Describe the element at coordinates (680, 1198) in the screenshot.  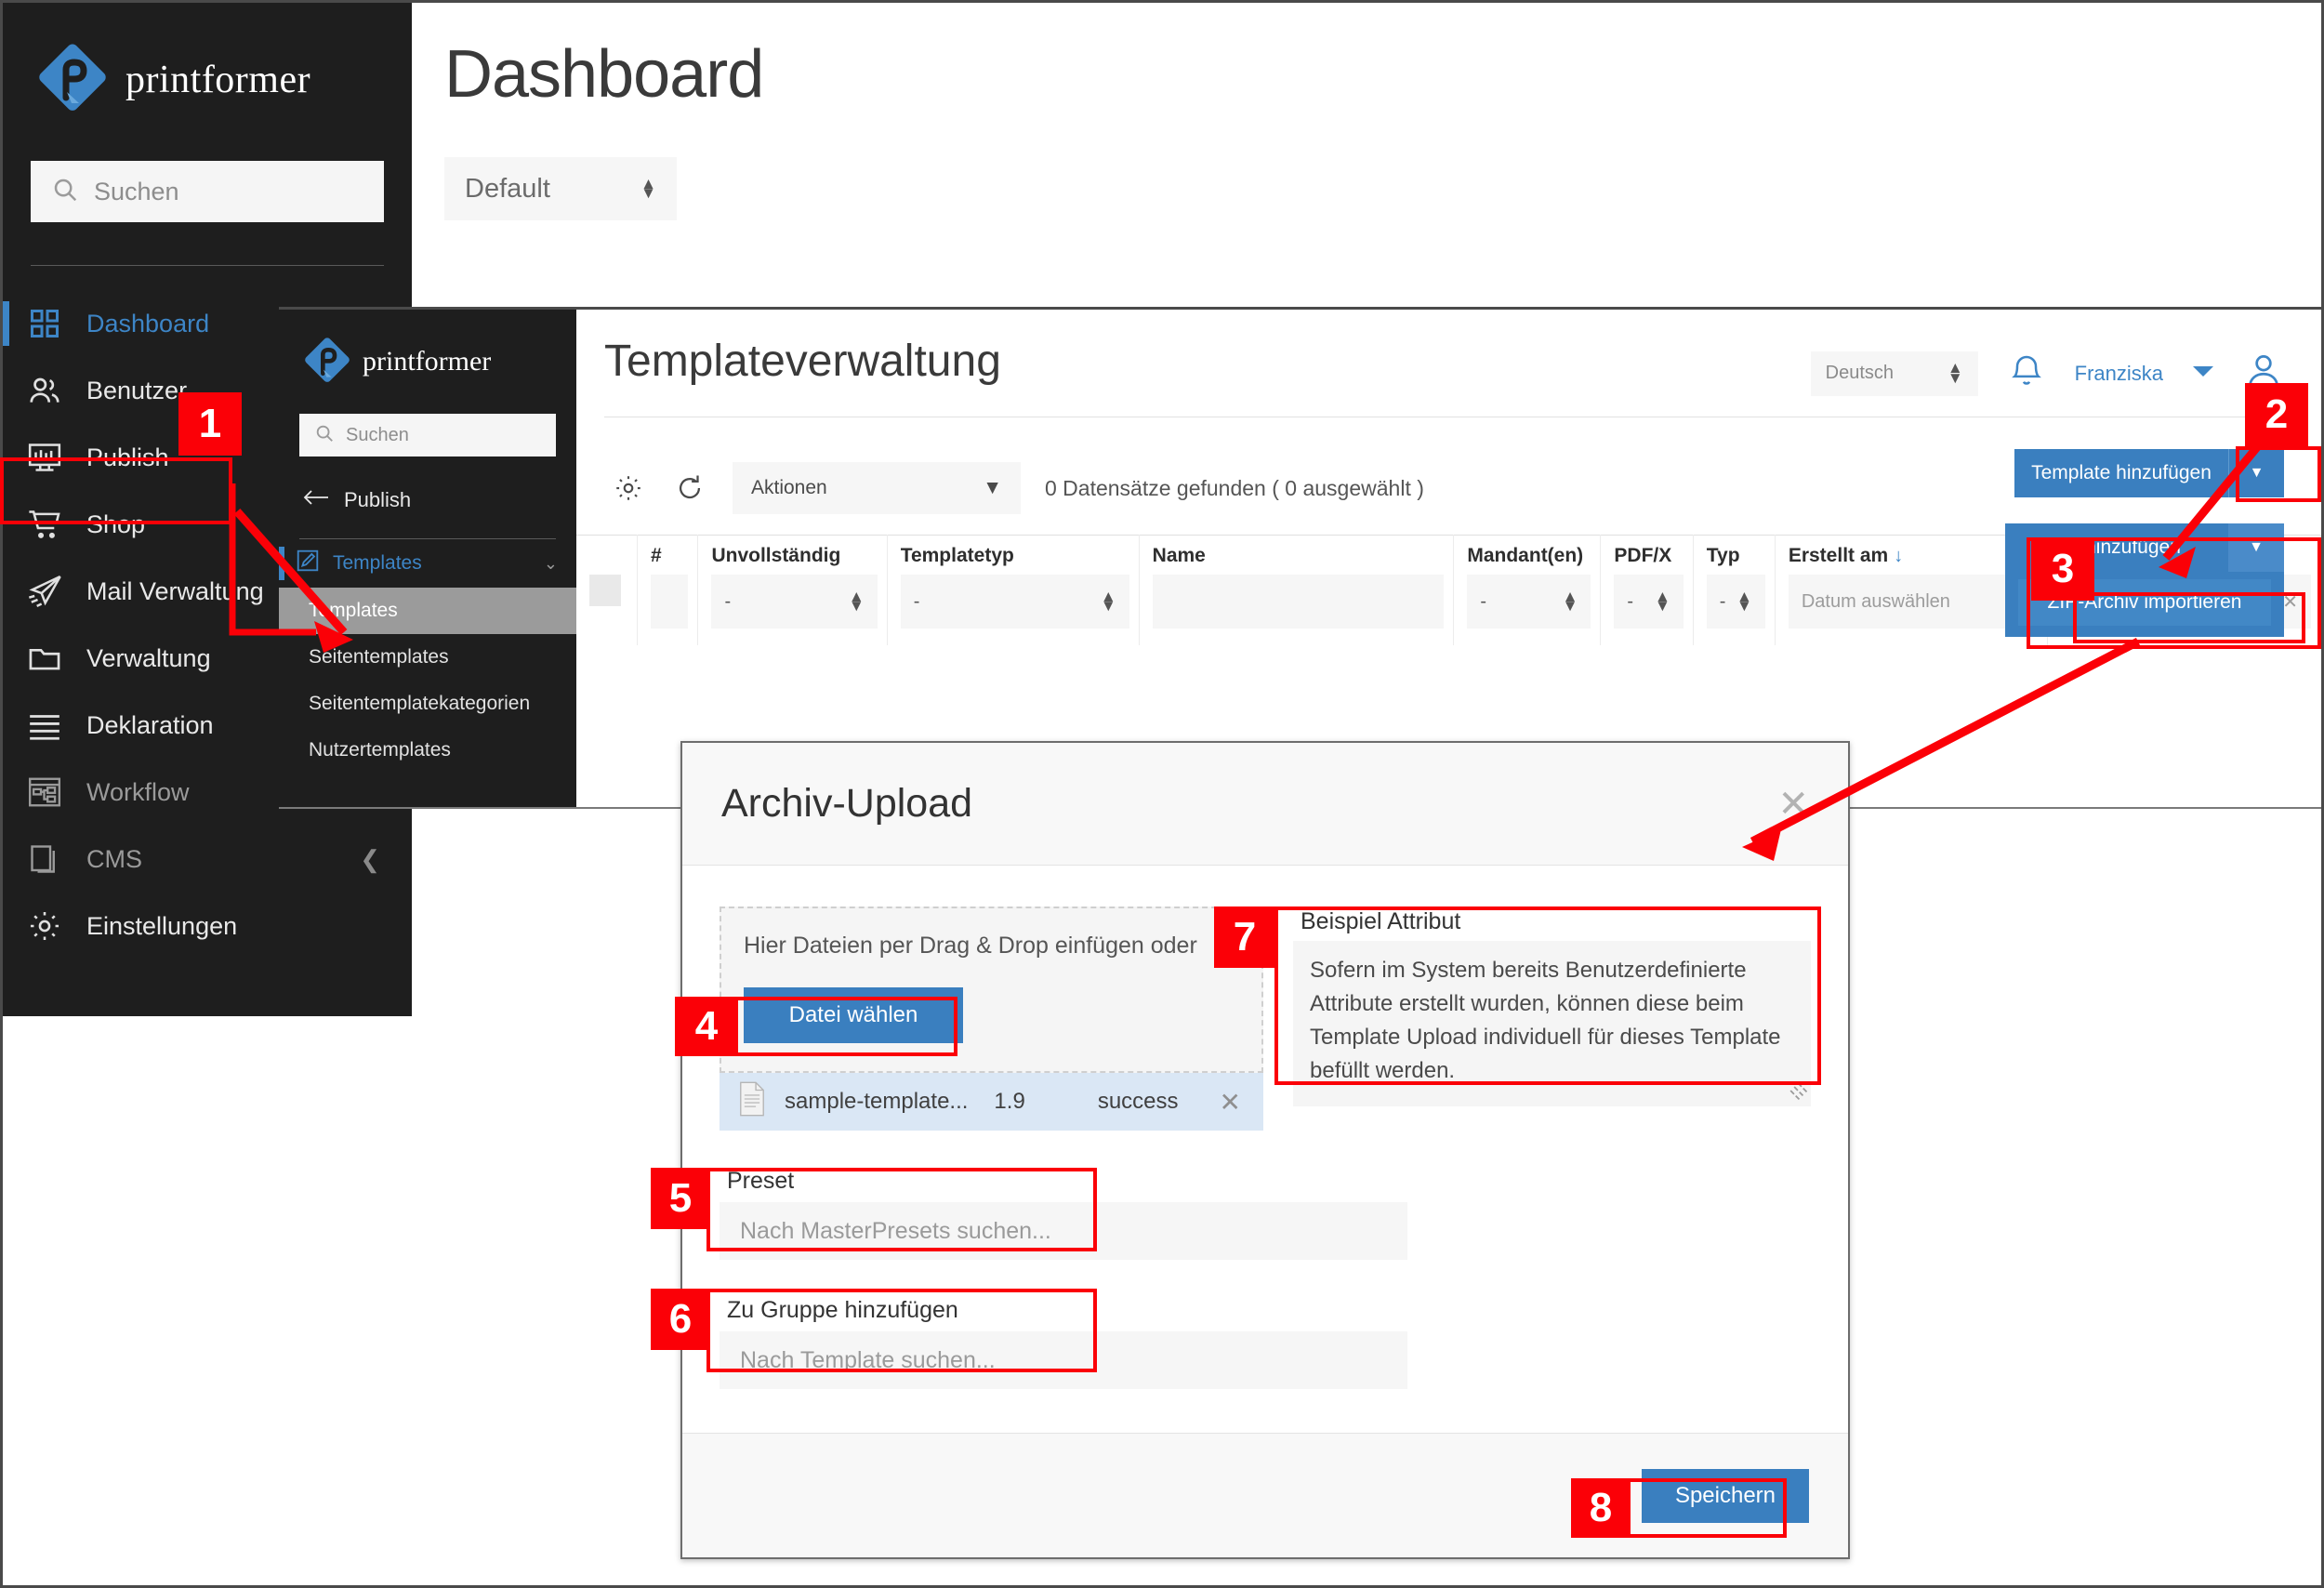
I see `annotation-5: 5` at that location.